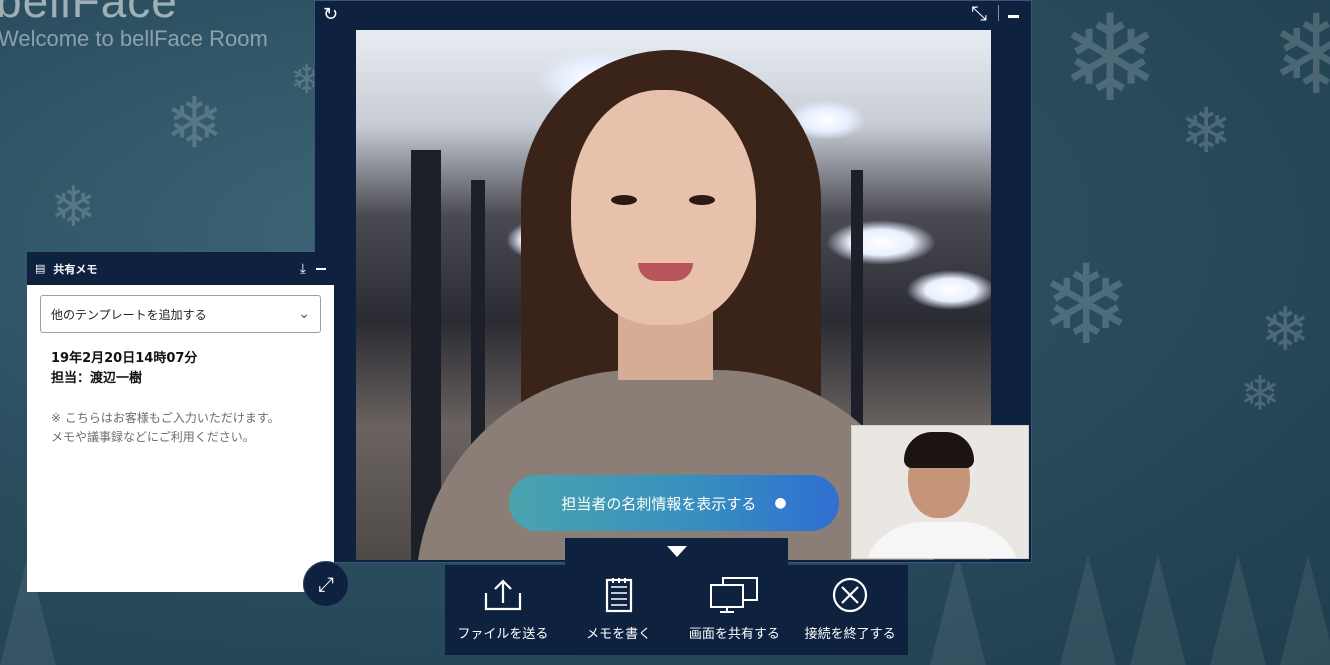  What do you see at coordinates (663, 207) in the screenshot?
I see `person-face` at bounding box center [663, 207].